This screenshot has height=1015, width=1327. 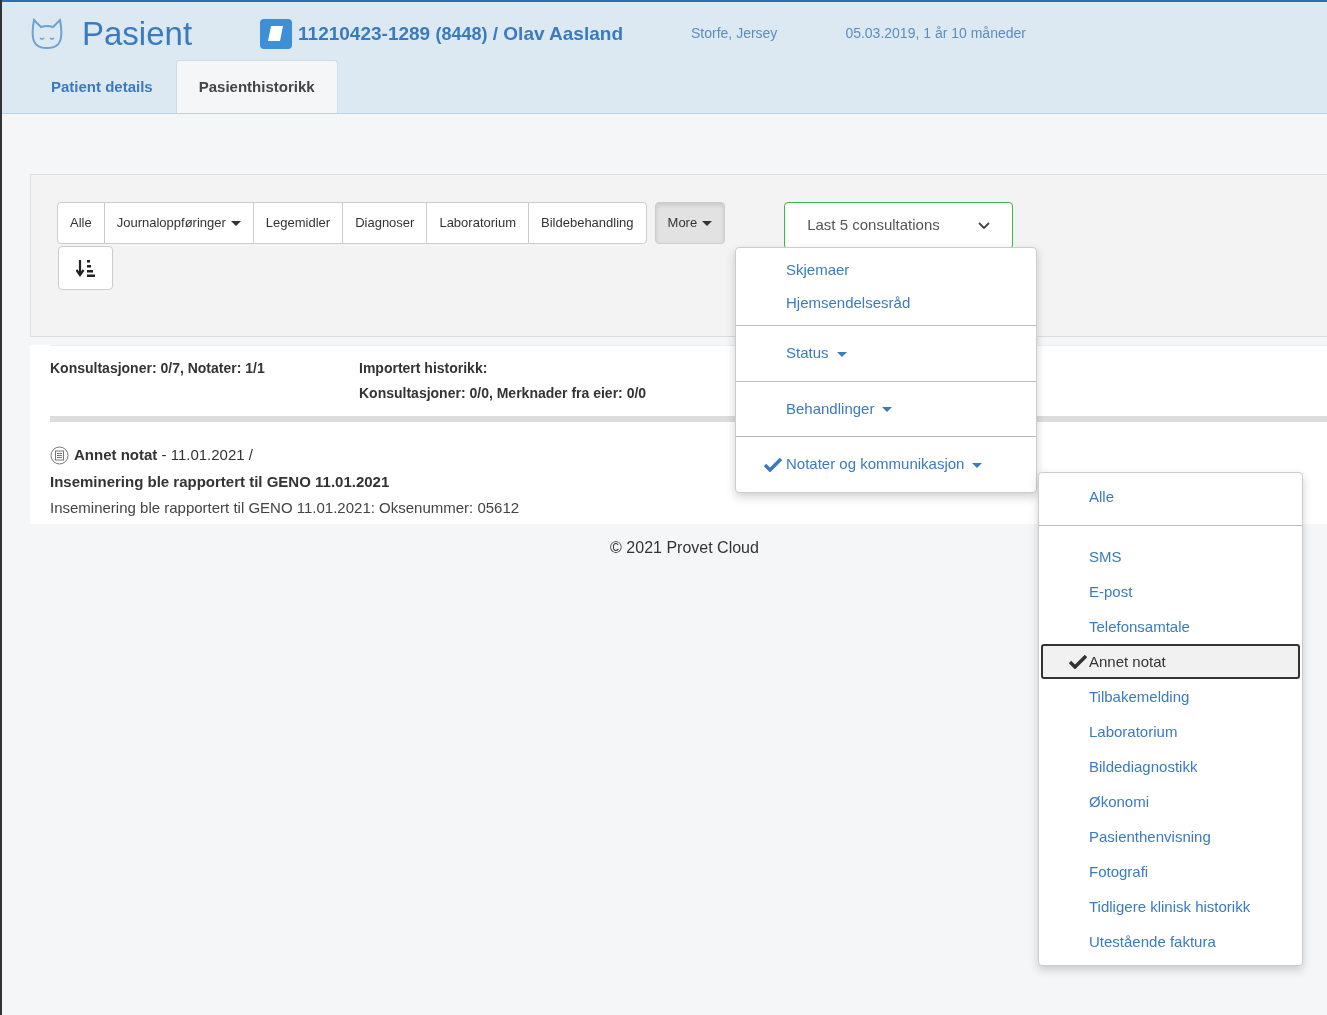 I want to click on consultation-counts: Konsultasjoner: 0/7, Notater: 1/1, so click(x=158, y=368).